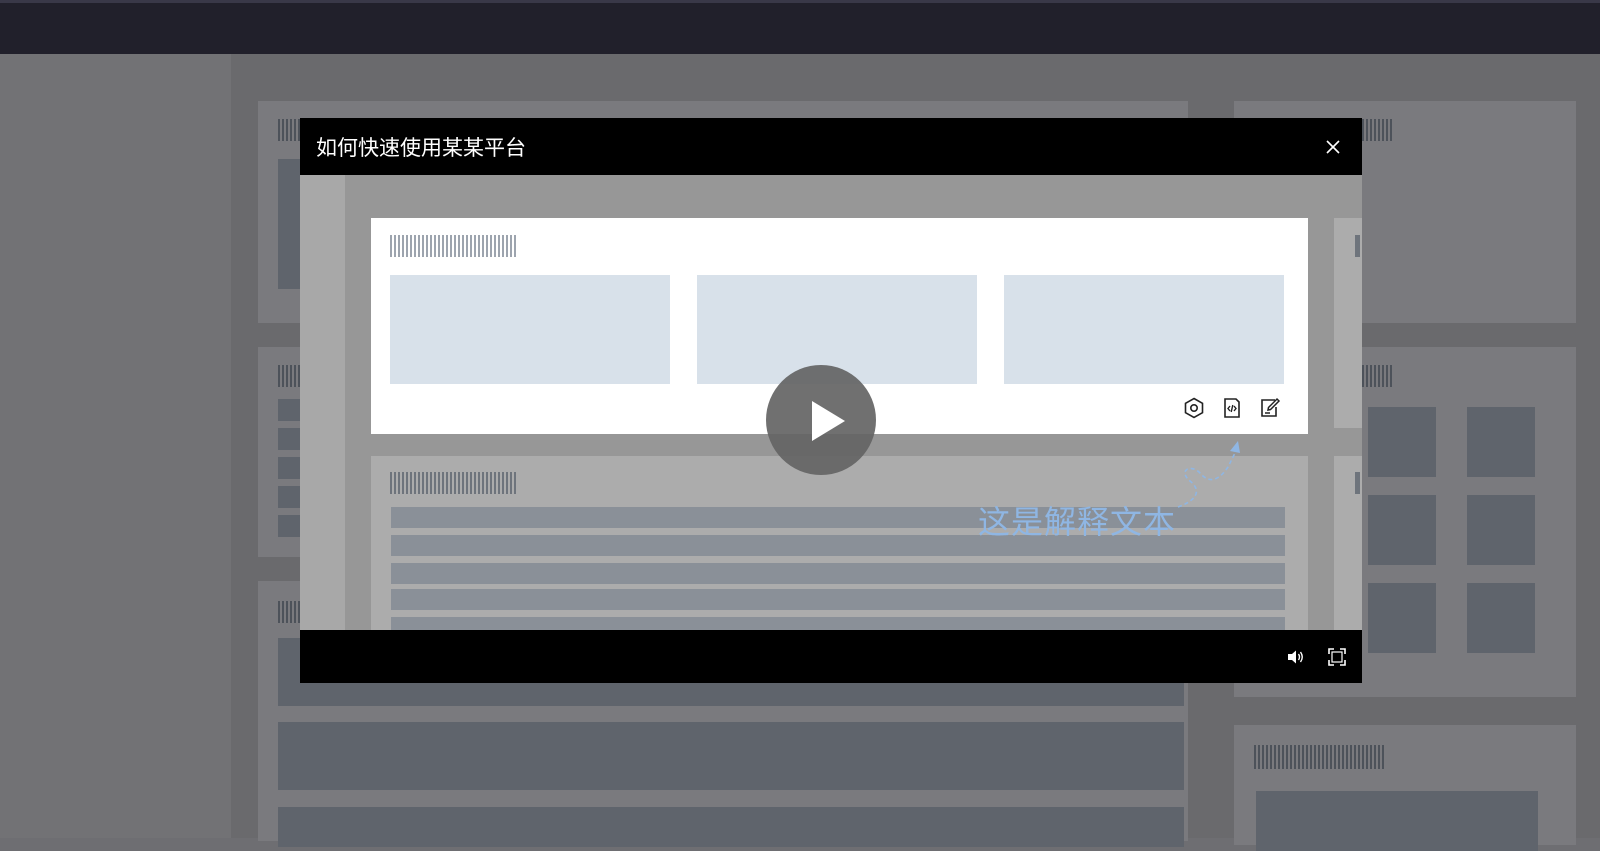  What do you see at coordinates (1077, 522) in the screenshot?
I see `annotation-text: 这是解释文本` at bounding box center [1077, 522].